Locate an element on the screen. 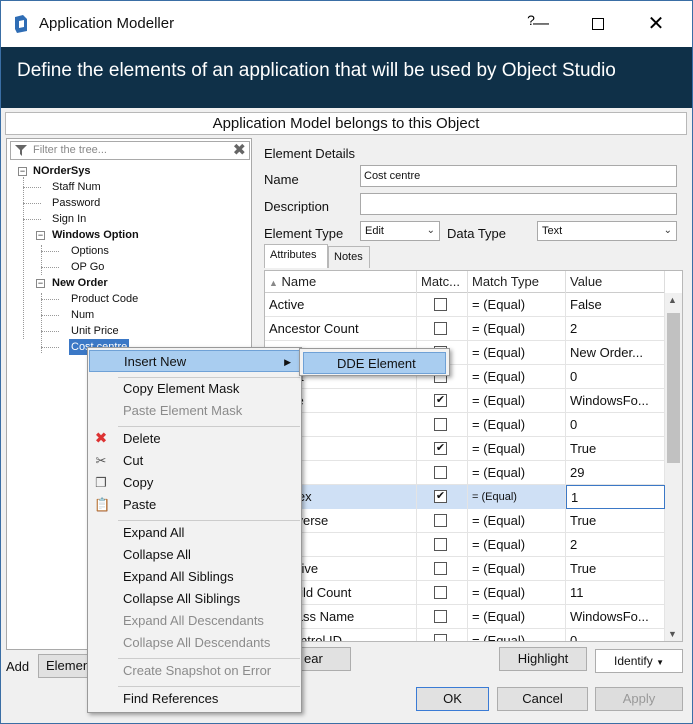  tree-node: NOrderSys is located at coordinates (61, 171).